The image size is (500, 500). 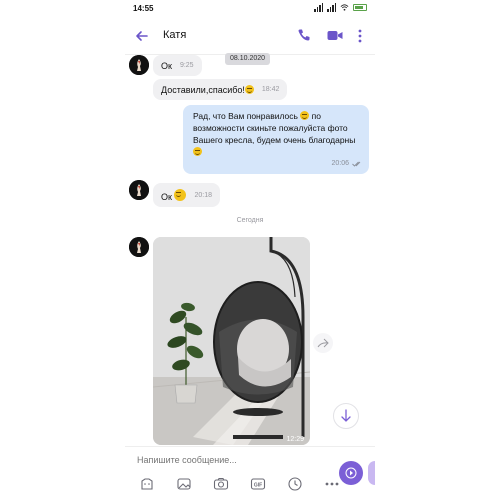 I want to click on message-time: 20:06, so click(x=340, y=163).